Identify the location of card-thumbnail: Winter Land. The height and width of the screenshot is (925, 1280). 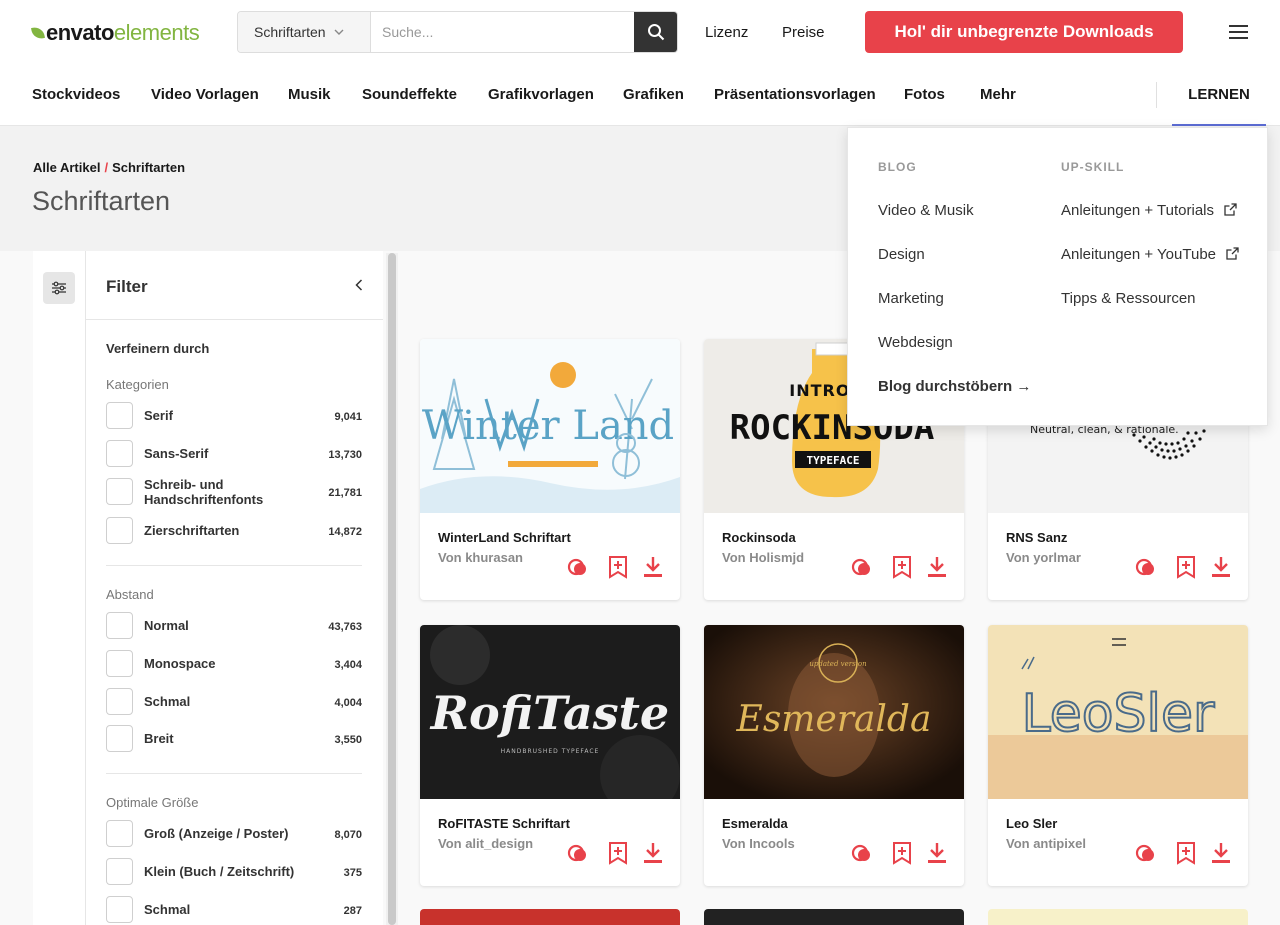
(550, 426).